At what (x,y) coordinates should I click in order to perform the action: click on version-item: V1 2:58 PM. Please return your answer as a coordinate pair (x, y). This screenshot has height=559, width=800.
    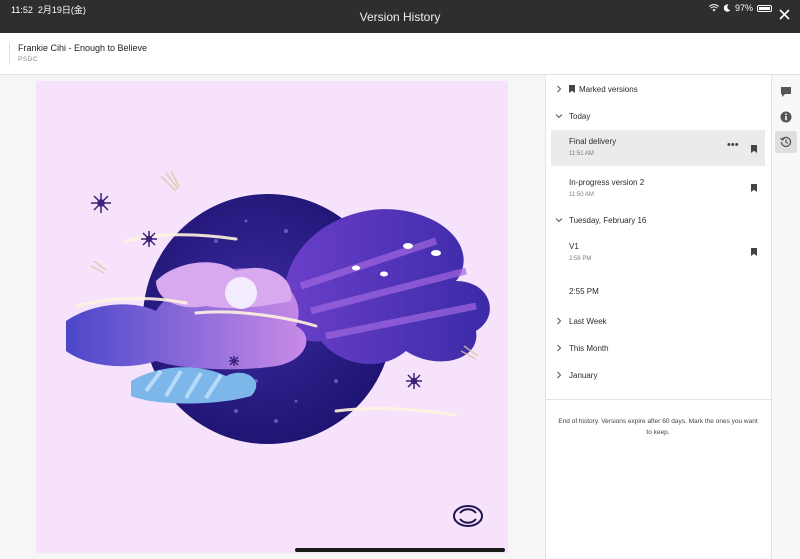
    Looking at the image, I should click on (658, 253).